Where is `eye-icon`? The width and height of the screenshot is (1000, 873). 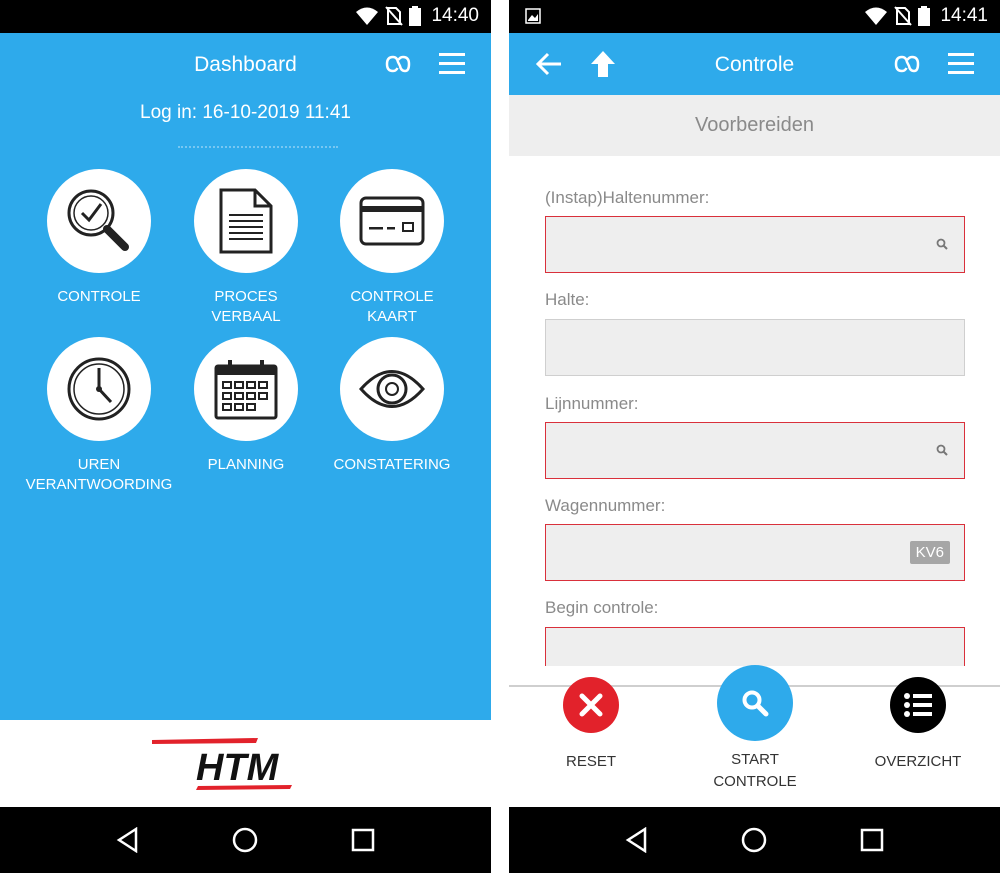
eye-icon is located at coordinates (392, 389).